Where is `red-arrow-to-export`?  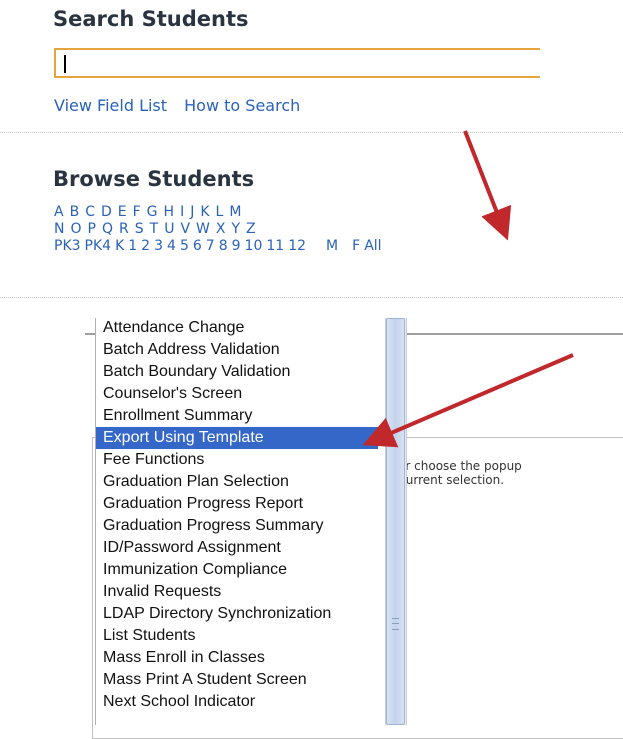
red-arrow-to-export is located at coordinates (468, 400).